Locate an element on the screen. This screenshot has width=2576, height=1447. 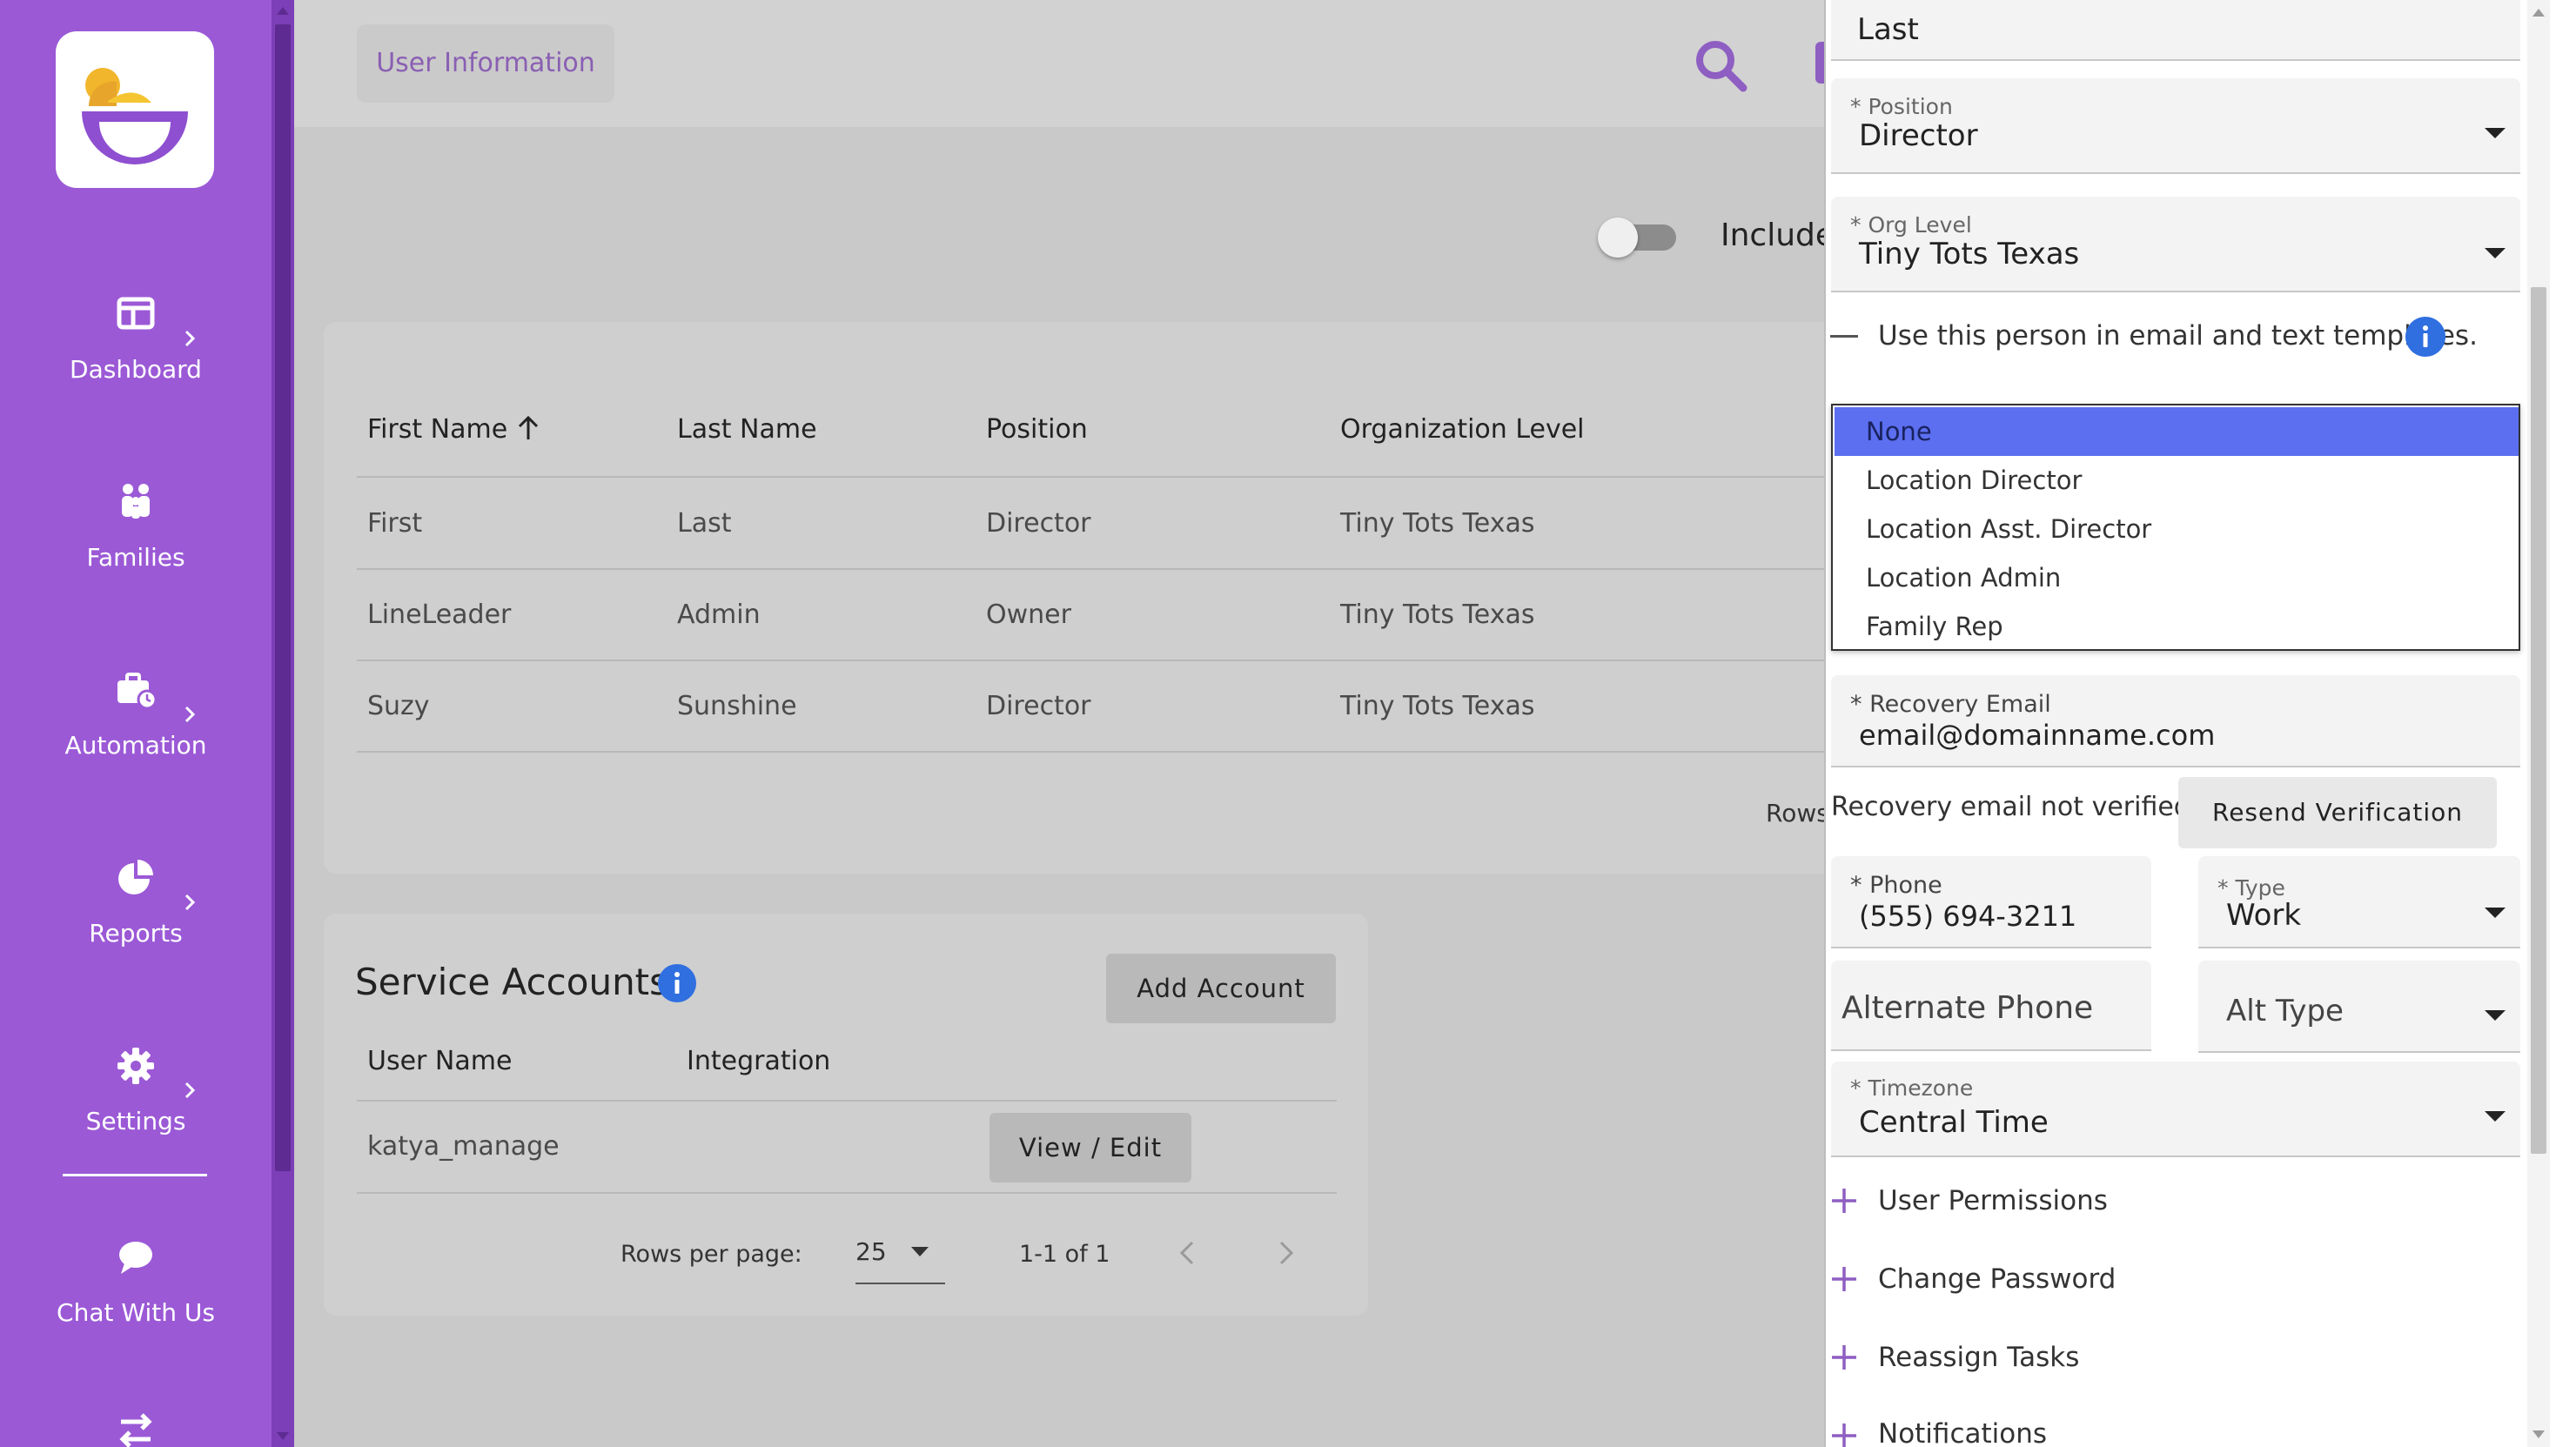
cell-first-name: First is located at coordinates (395, 523).